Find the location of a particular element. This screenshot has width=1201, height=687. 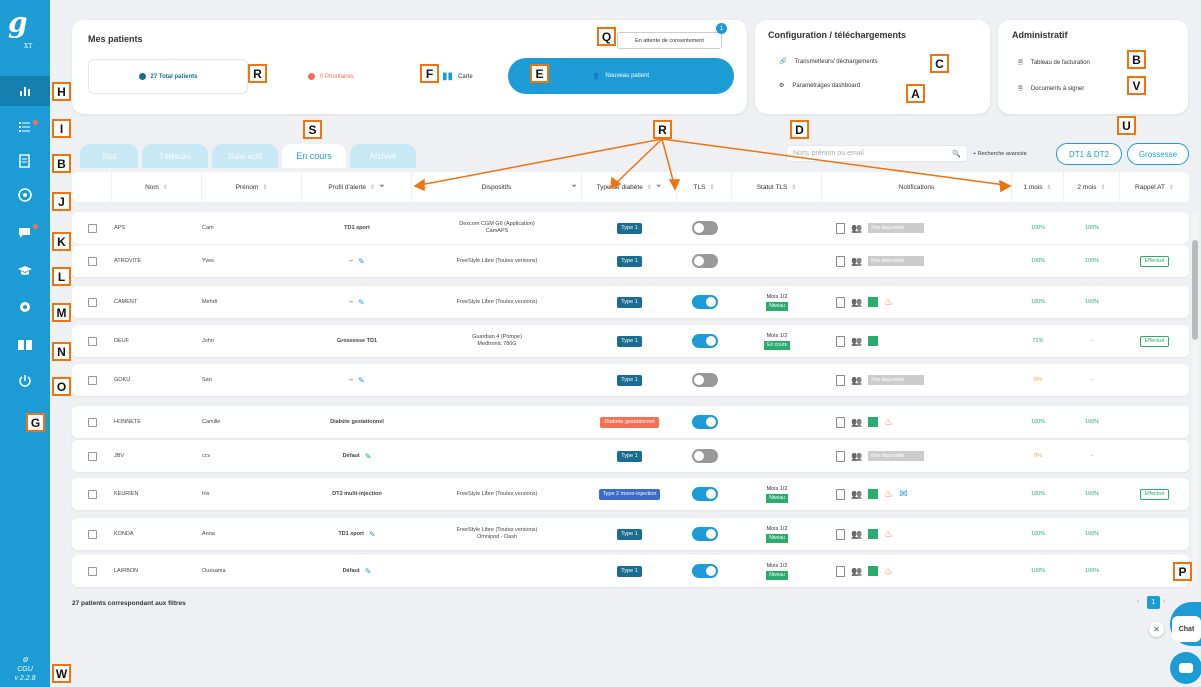

table-row: GOKU San -- ✎ Type 1 👥 Non disponible 0% - is located at coordinates (630, 380).